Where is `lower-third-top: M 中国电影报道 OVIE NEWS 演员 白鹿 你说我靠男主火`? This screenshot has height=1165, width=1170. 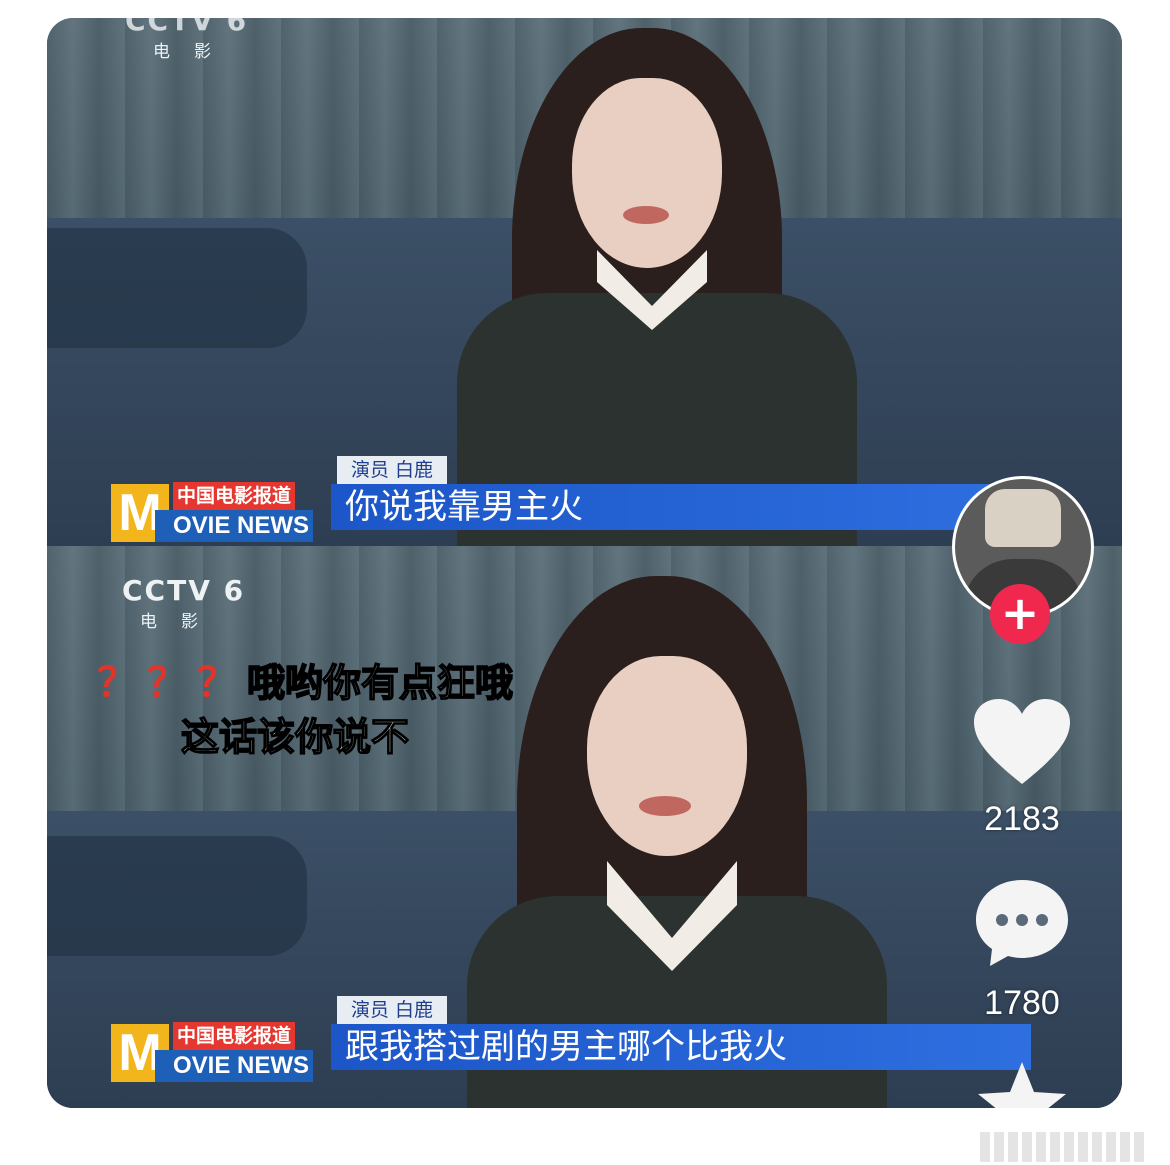
lower-third-top: M 中国电影报道 OVIE NEWS 演员 白鹿 你说我靠男主火 is located at coordinates (571, 499).